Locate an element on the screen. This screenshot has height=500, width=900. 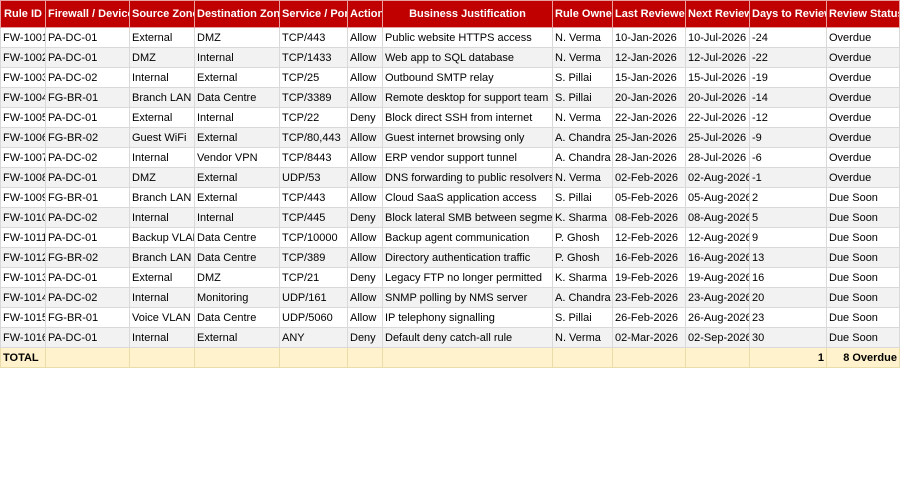
cell-next-review: 26-Aug-2026 is located at coordinates (717, 317).